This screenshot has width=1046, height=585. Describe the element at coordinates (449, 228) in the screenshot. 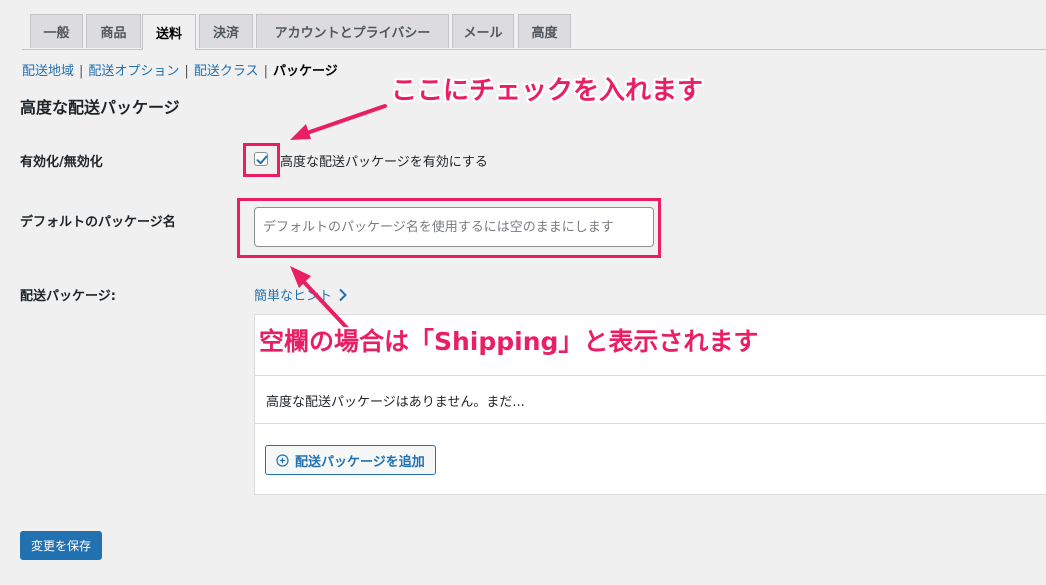

I see `input-highlight-box` at that location.